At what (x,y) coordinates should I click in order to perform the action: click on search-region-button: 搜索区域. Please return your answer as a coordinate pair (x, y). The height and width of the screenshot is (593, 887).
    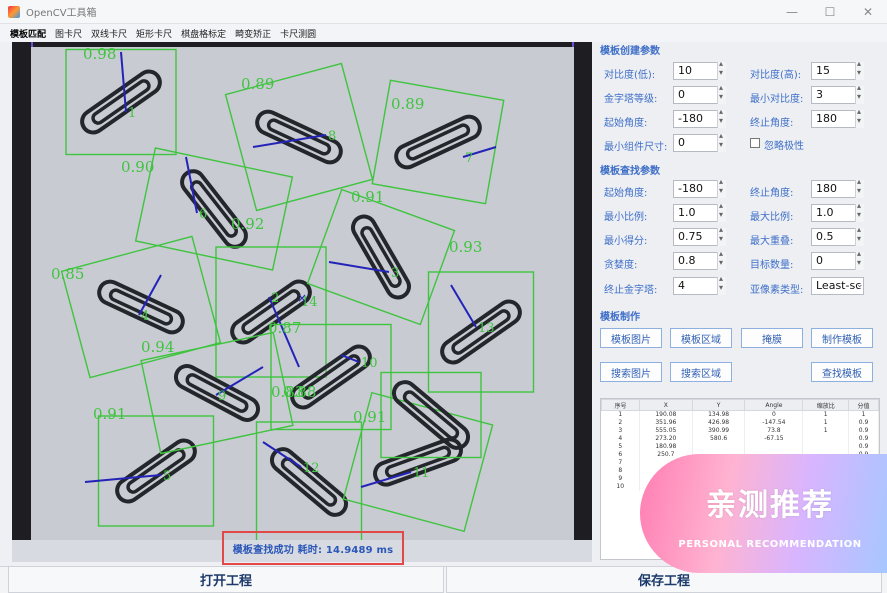
    Looking at the image, I should click on (701, 372).